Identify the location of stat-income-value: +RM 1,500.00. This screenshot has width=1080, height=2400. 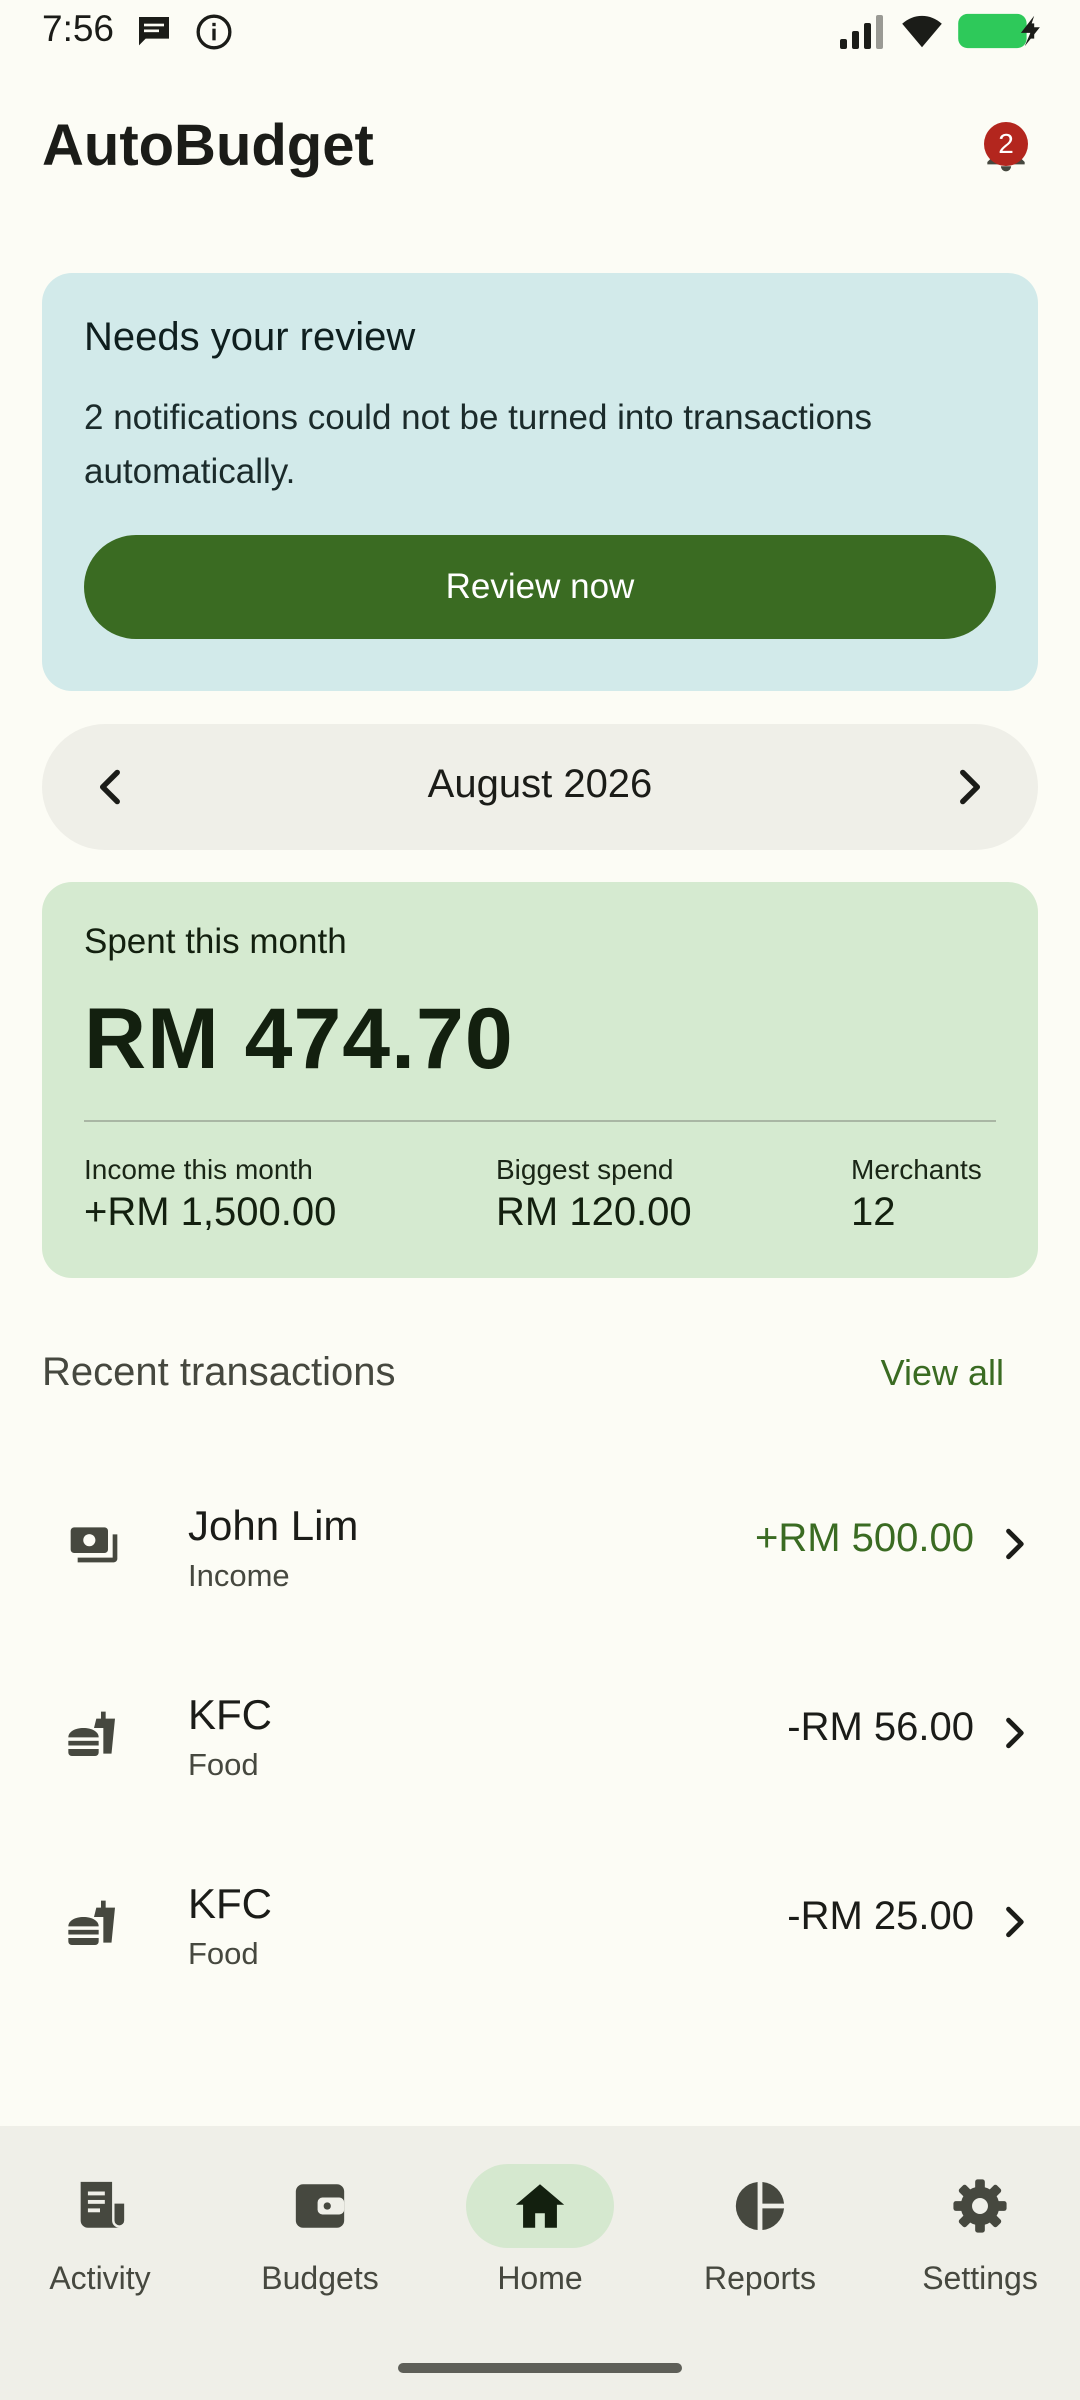
(210, 1212).